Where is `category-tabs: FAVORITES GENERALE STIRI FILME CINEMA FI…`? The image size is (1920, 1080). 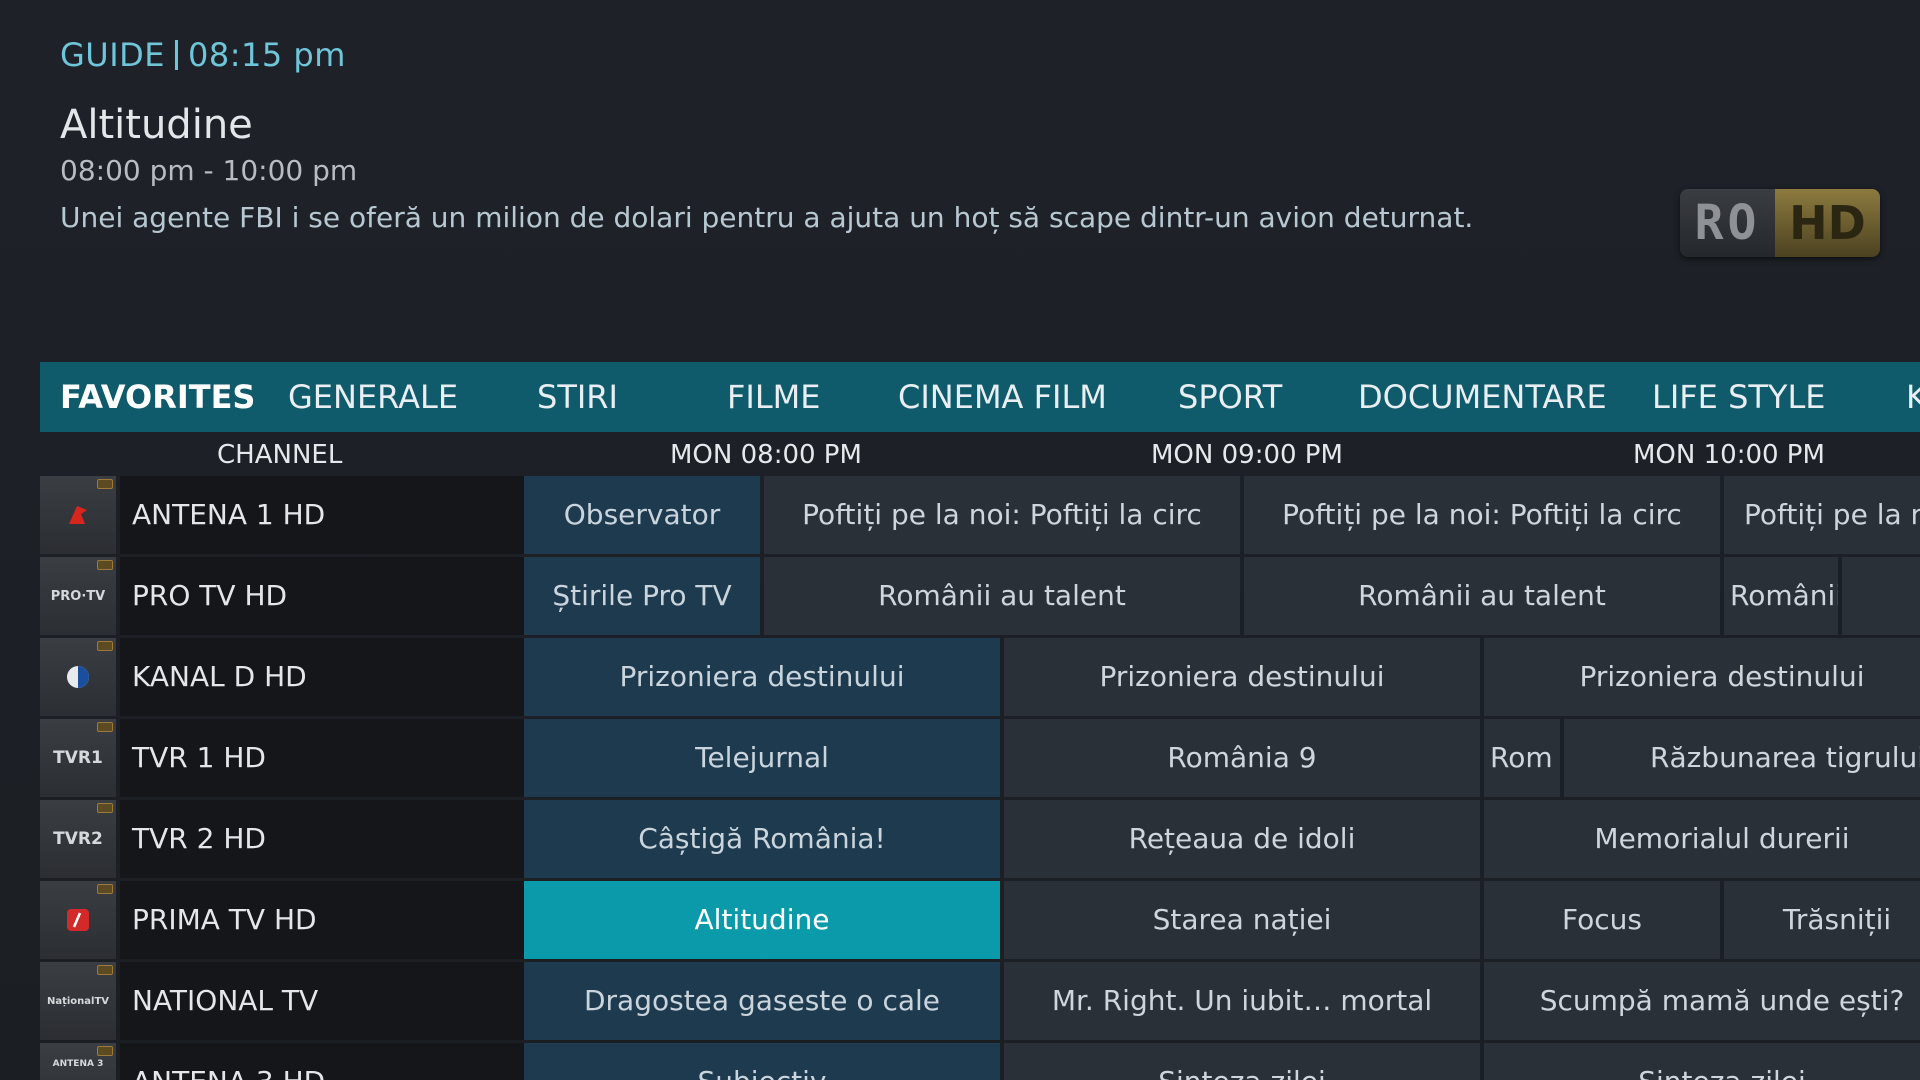
category-tabs: FAVORITES GENERALE STIRI FILME CINEMA FI… is located at coordinates (980, 397).